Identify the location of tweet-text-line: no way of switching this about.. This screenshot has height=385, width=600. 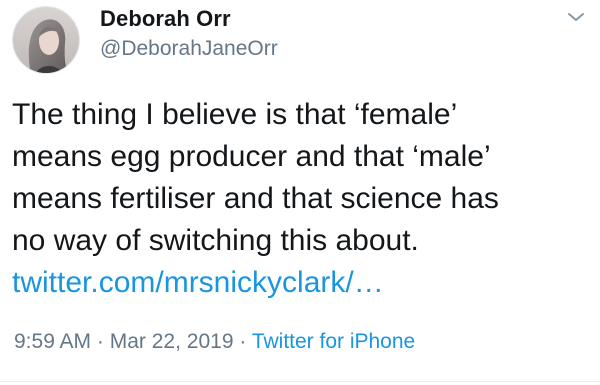
(215, 240).